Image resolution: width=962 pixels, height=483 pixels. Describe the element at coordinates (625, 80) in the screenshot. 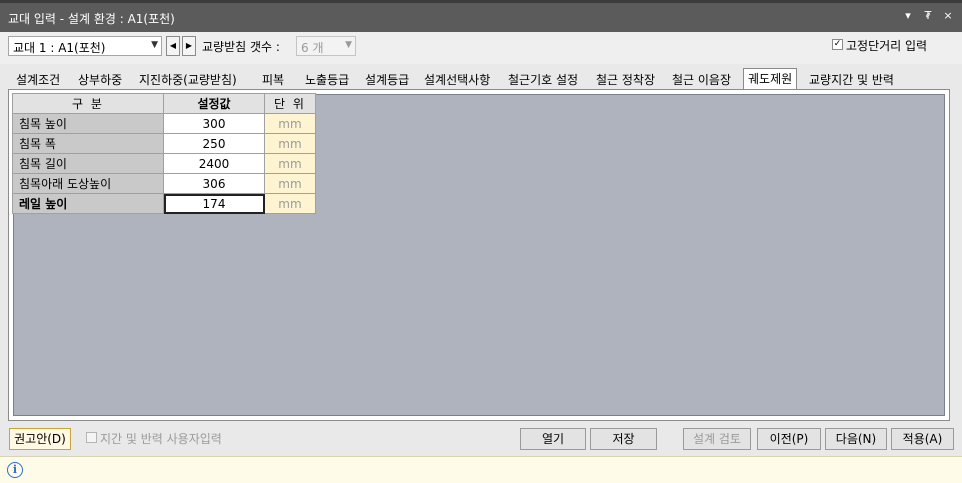

I see `tab-rebar-anchorage: 철근 정착장` at that location.